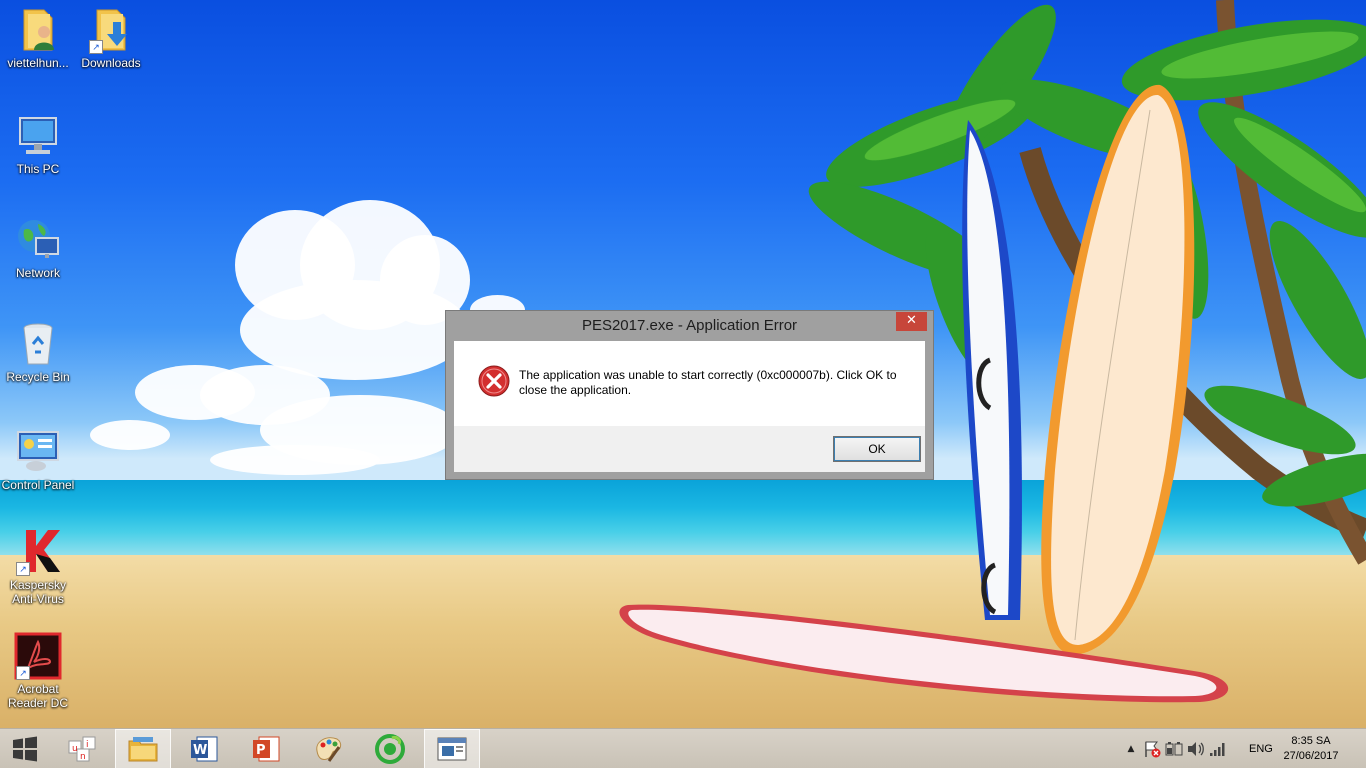 The height and width of the screenshot is (769, 1366). I want to click on taskbar-word: W, so click(204, 749).